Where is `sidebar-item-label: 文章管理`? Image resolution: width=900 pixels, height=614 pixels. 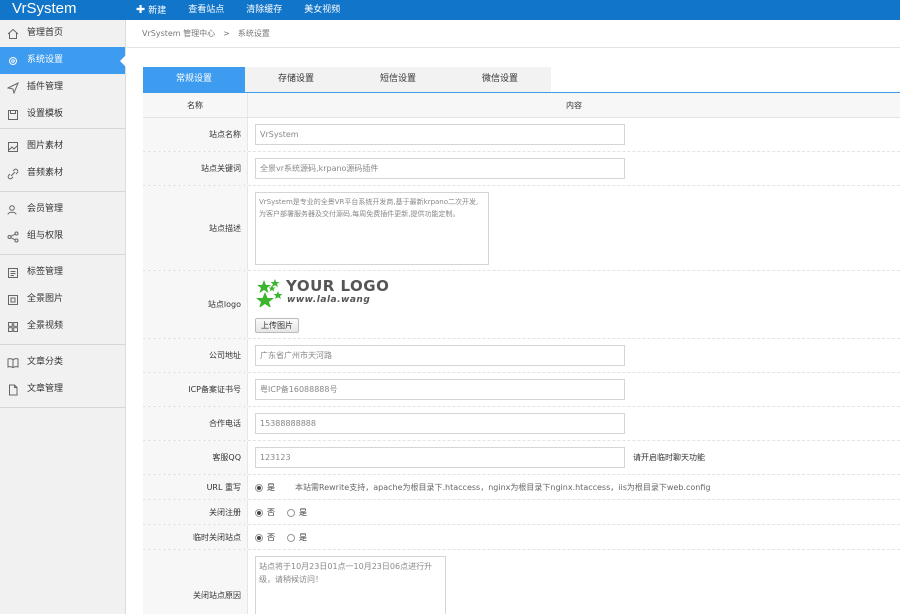 sidebar-item-label: 文章管理 is located at coordinates (45, 389).